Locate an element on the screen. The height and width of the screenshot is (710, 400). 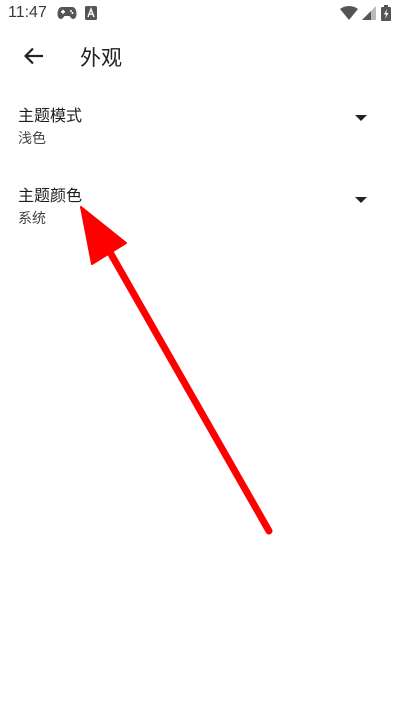
theme-color-setting: 主题颜色 系统 is located at coordinates (200, 213).